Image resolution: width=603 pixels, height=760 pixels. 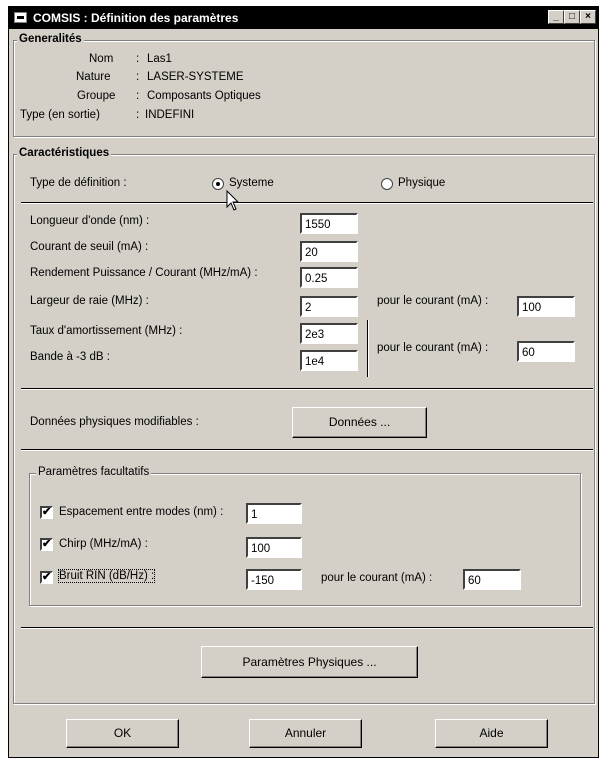 What do you see at coordinates (94, 472) in the screenshot?
I see `facultatifs-title: Paramètres facultatifs` at bounding box center [94, 472].